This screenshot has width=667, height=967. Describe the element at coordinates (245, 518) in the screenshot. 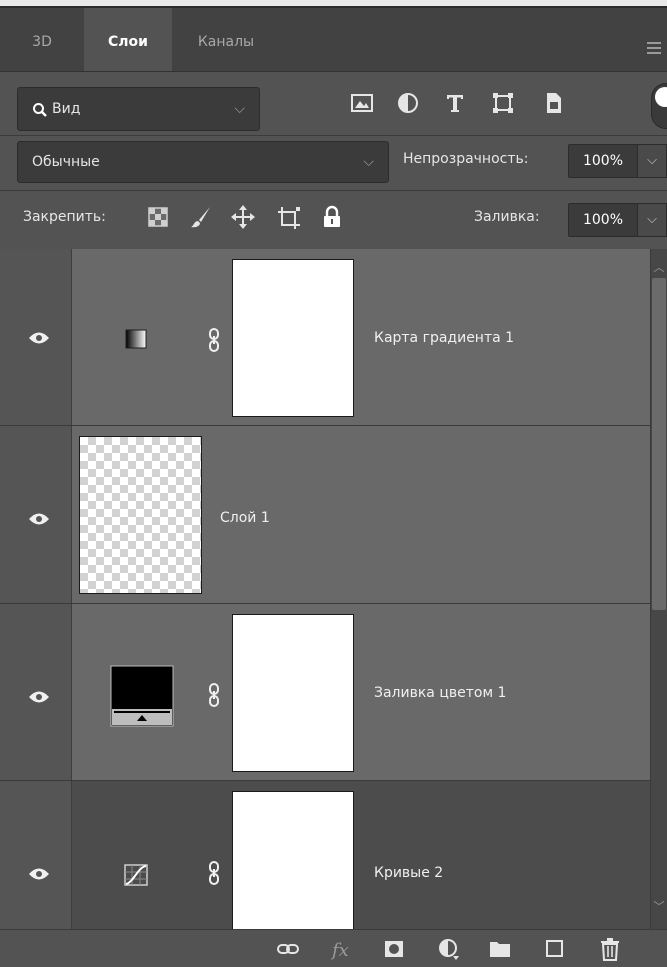

I see `layer-name: Слой 1` at that location.